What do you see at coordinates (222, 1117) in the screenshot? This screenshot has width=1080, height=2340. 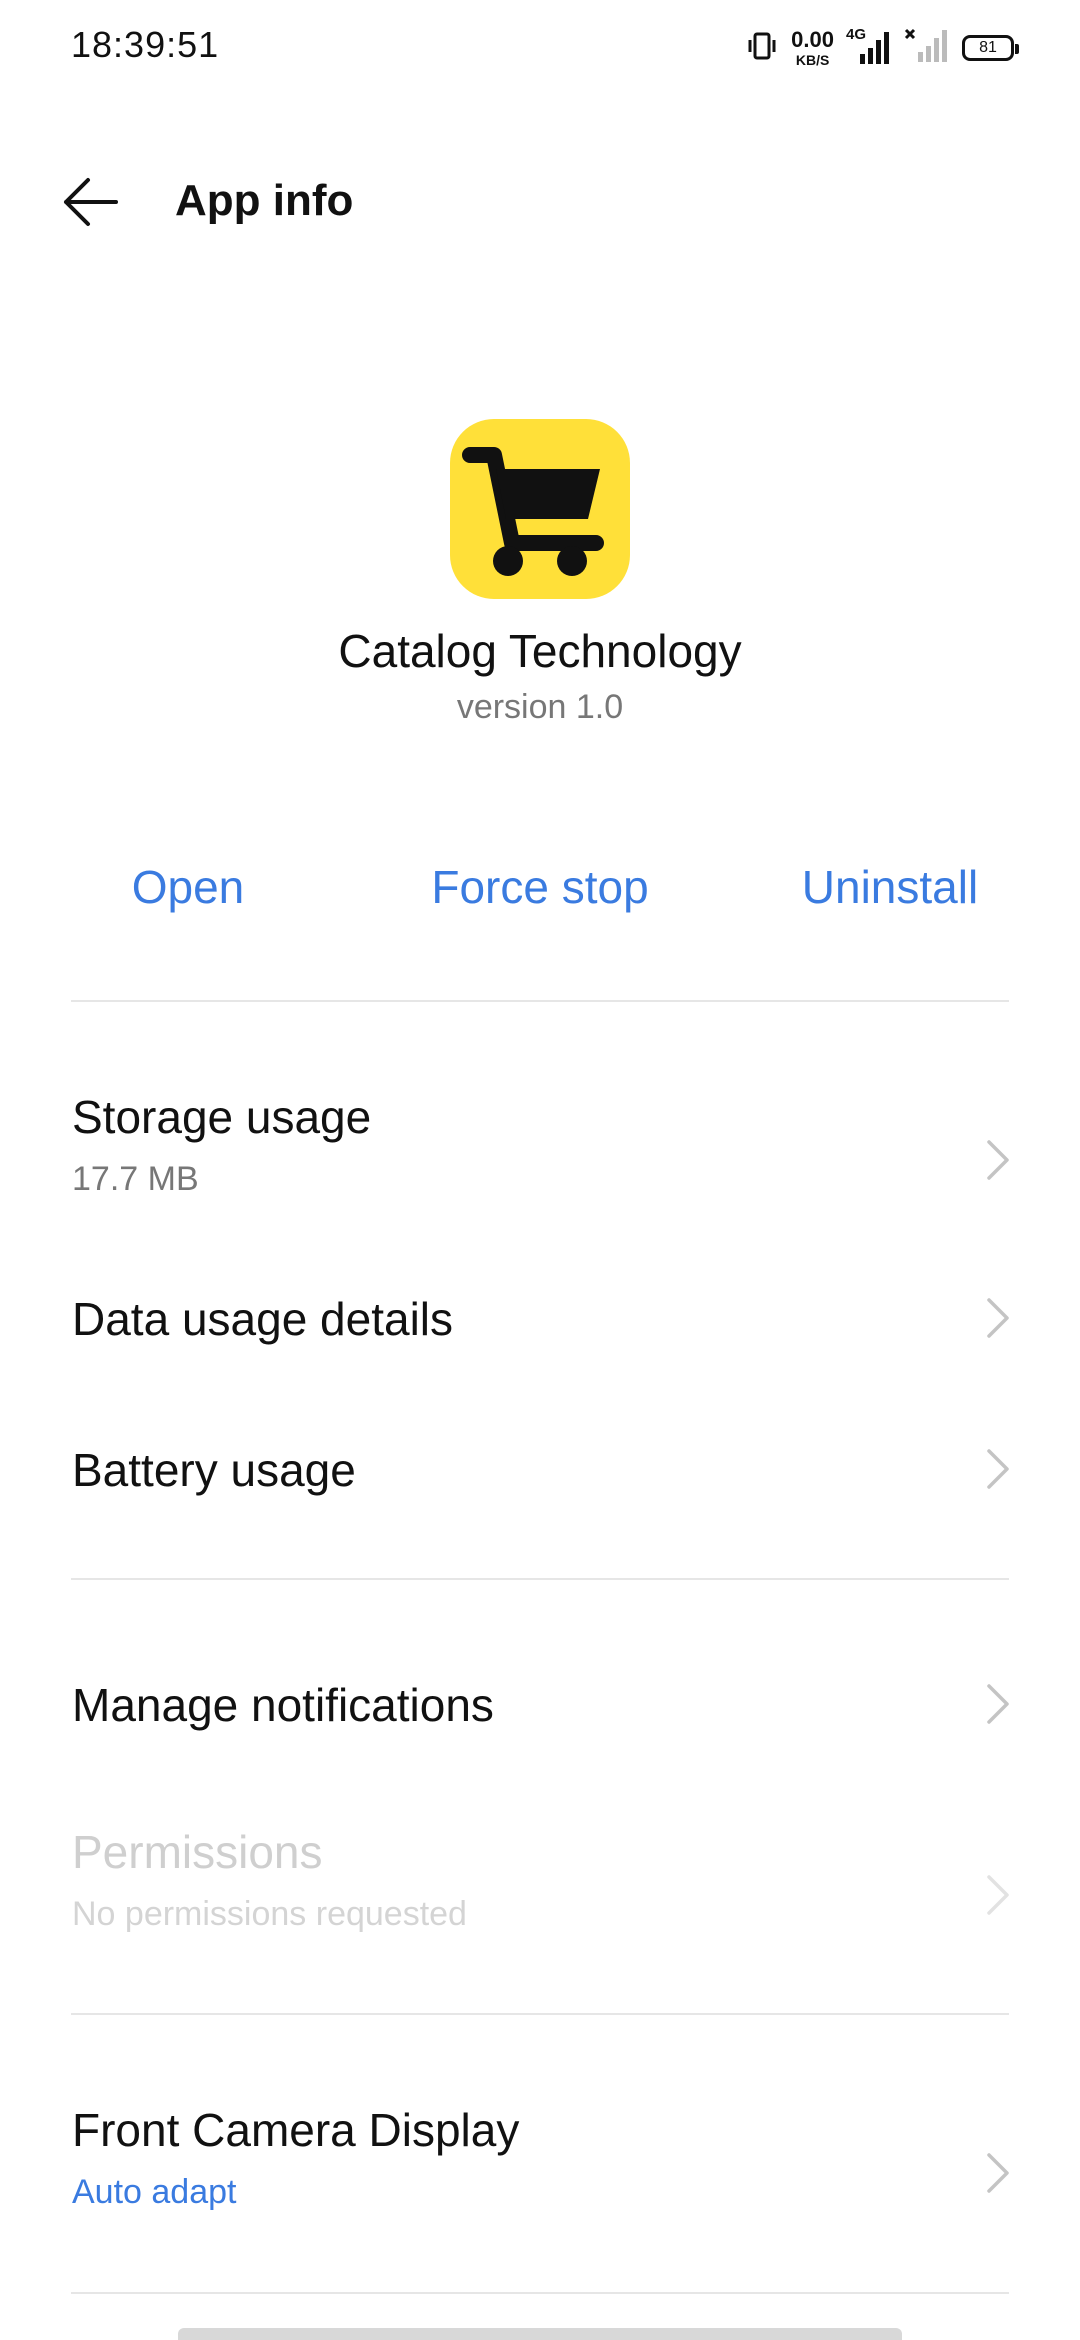 I see `storage-usage-title: Storage usage` at bounding box center [222, 1117].